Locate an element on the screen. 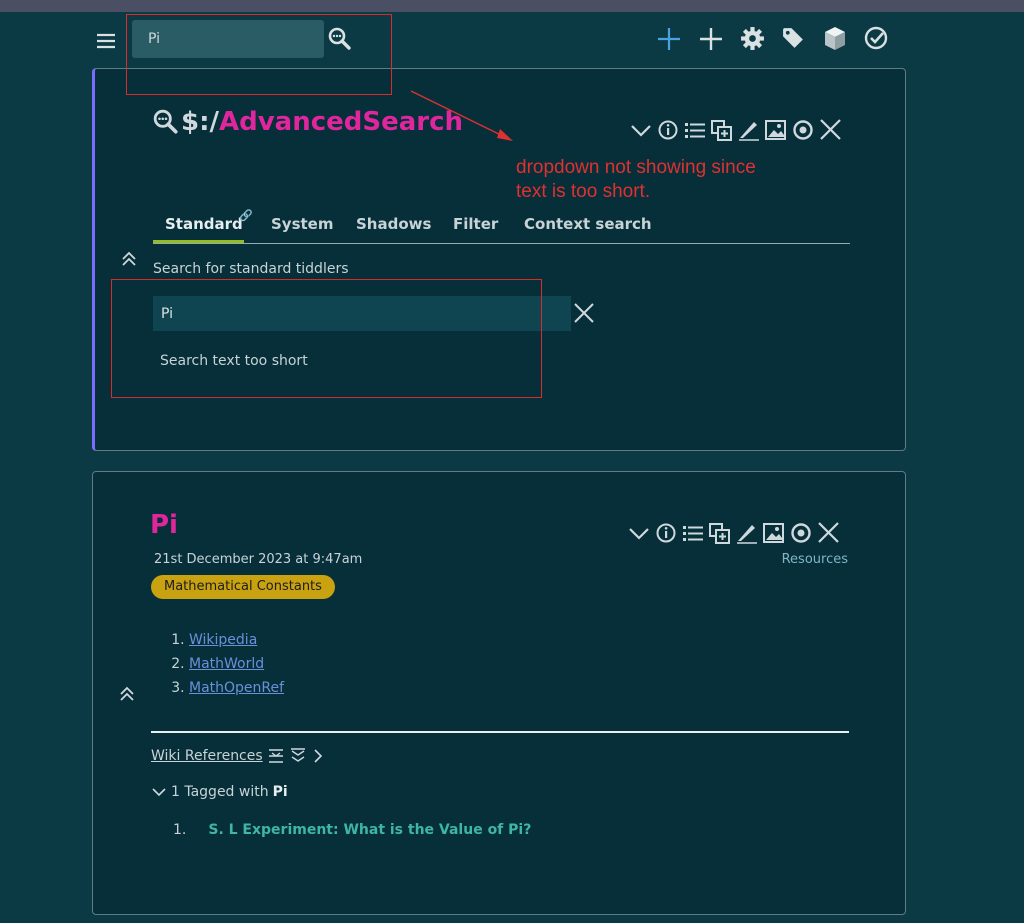 This screenshot has height=923, width=1024. list-item: MathOpenRef is located at coordinates (236, 688).